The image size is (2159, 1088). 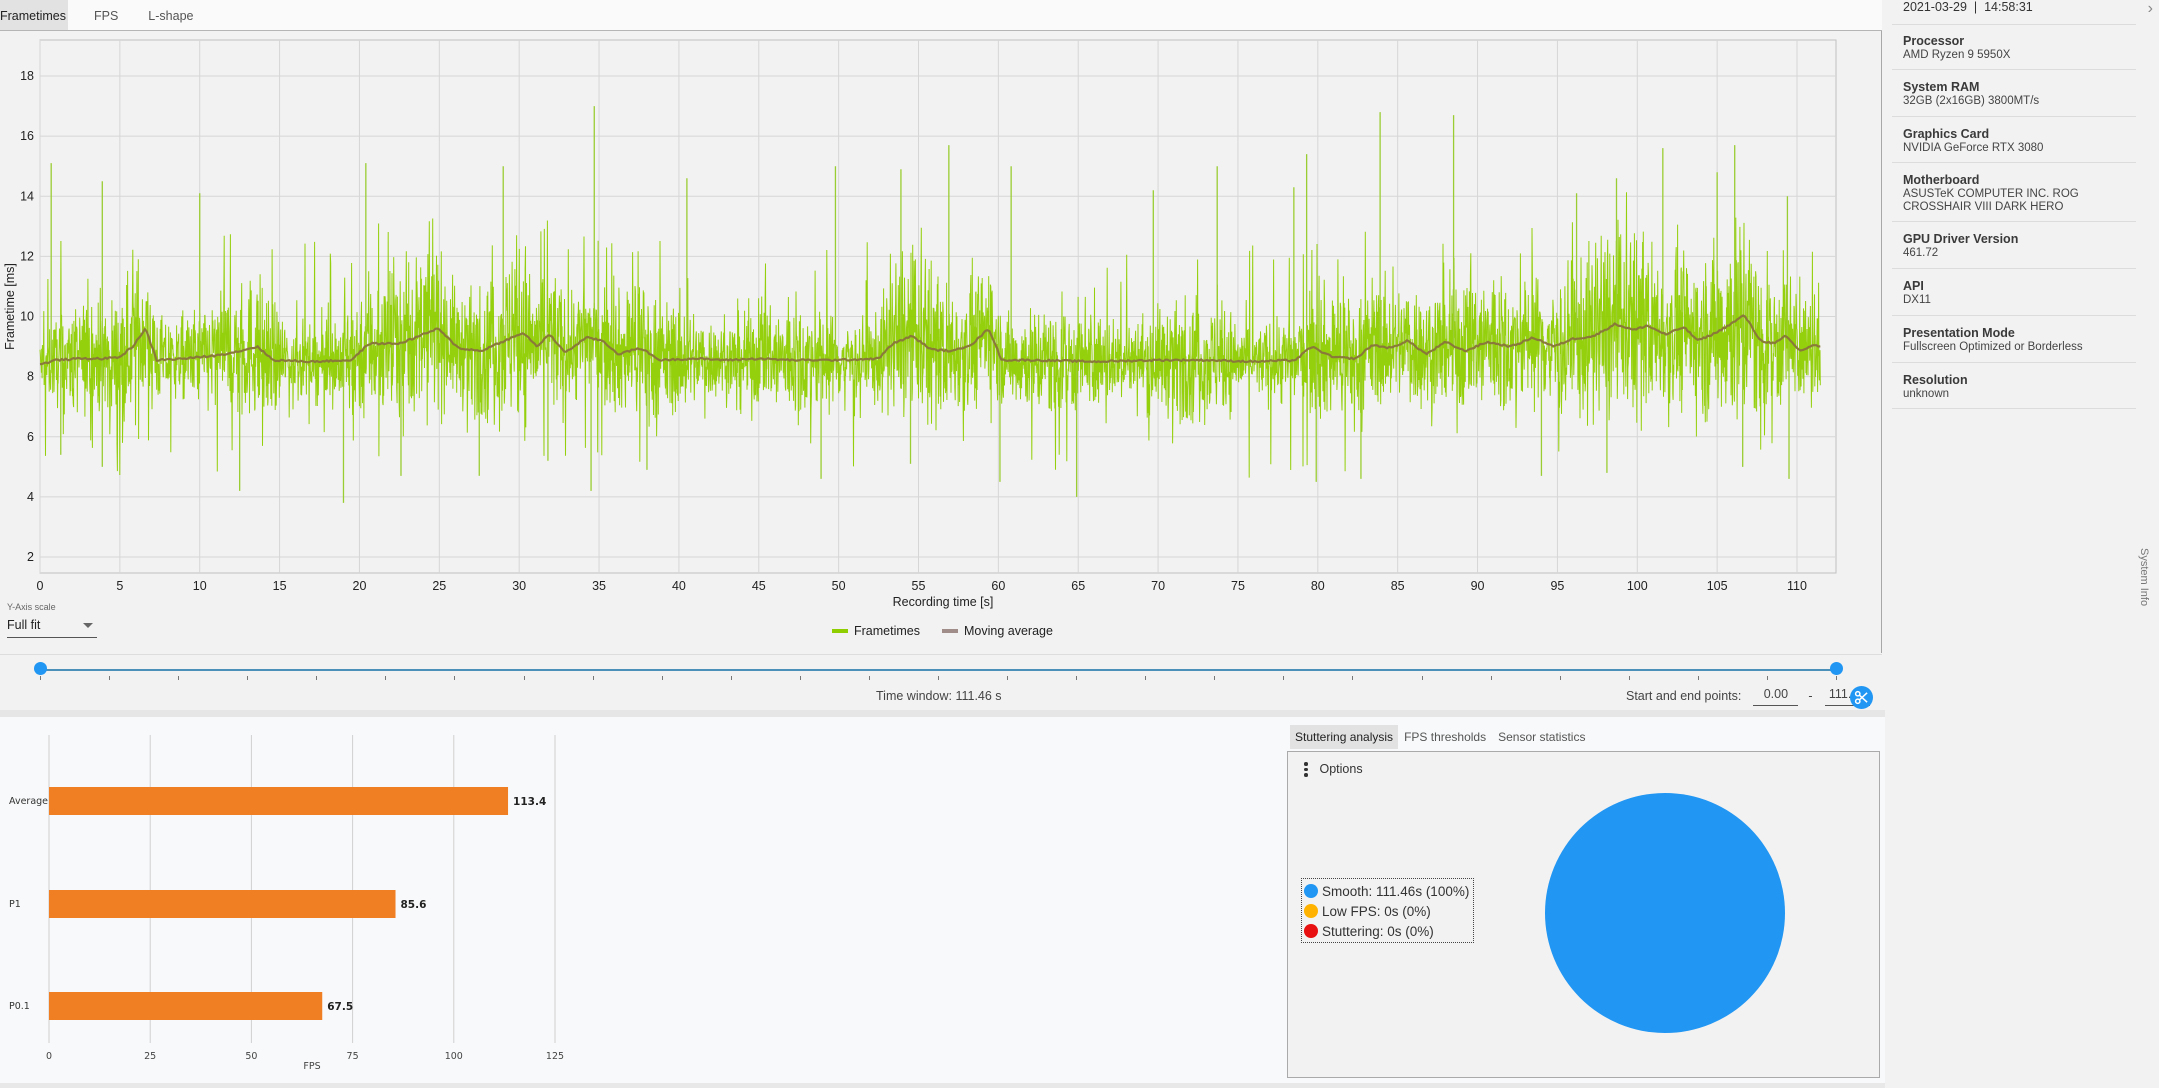 I want to click on chart-legend: Frametimes Moving average, so click(x=942, y=631).